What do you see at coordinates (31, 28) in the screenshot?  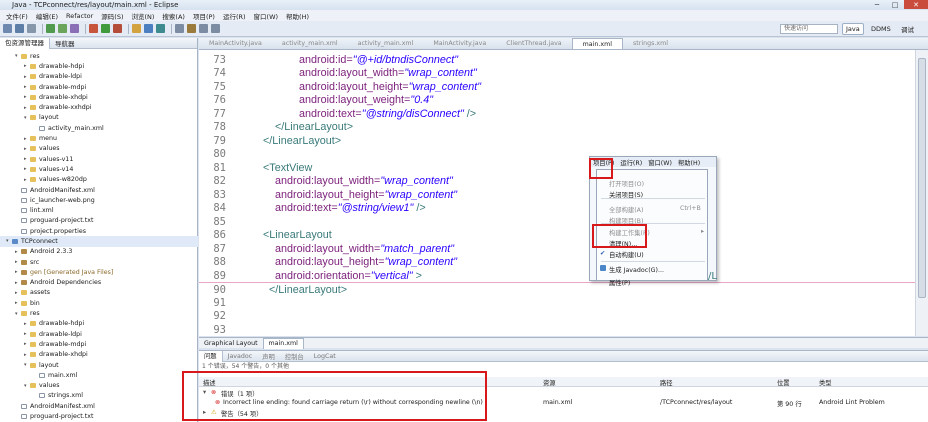 I see `print-icon` at bounding box center [31, 28].